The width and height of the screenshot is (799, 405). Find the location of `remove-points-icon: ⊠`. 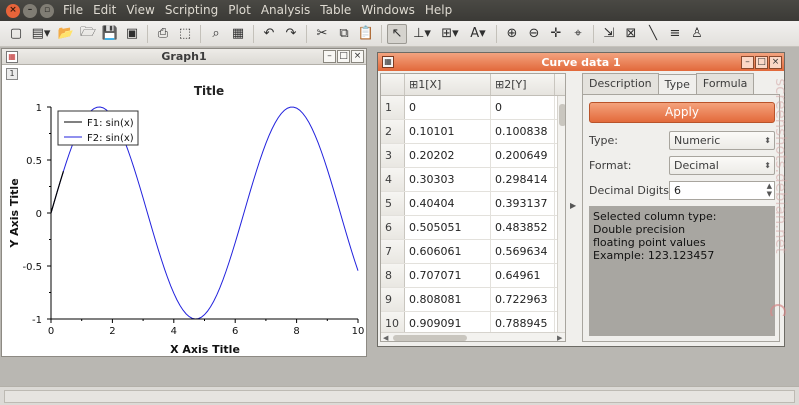

remove-points-icon: ⊠ is located at coordinates (631, 34).